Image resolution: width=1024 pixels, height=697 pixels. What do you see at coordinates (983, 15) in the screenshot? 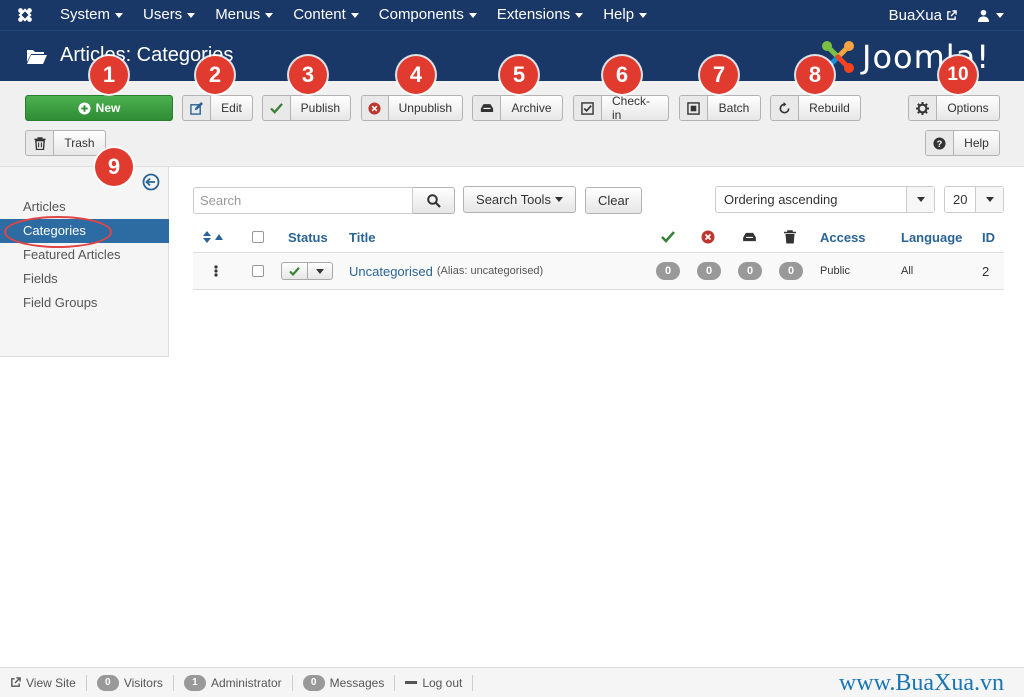
I see `user-icon` at bounding box center [983, 15].